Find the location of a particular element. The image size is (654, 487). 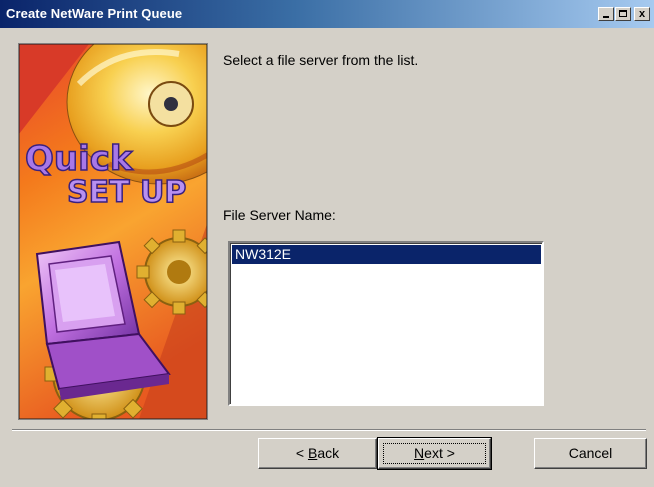

instruction-text: Select a file server from the list. is located at coordinates (321, 60).